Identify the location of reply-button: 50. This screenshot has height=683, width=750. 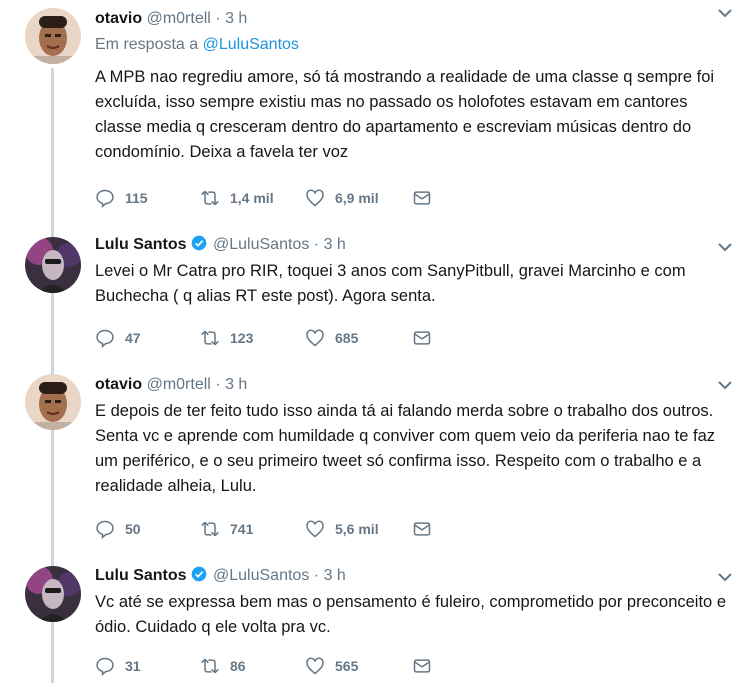
(147, 529).